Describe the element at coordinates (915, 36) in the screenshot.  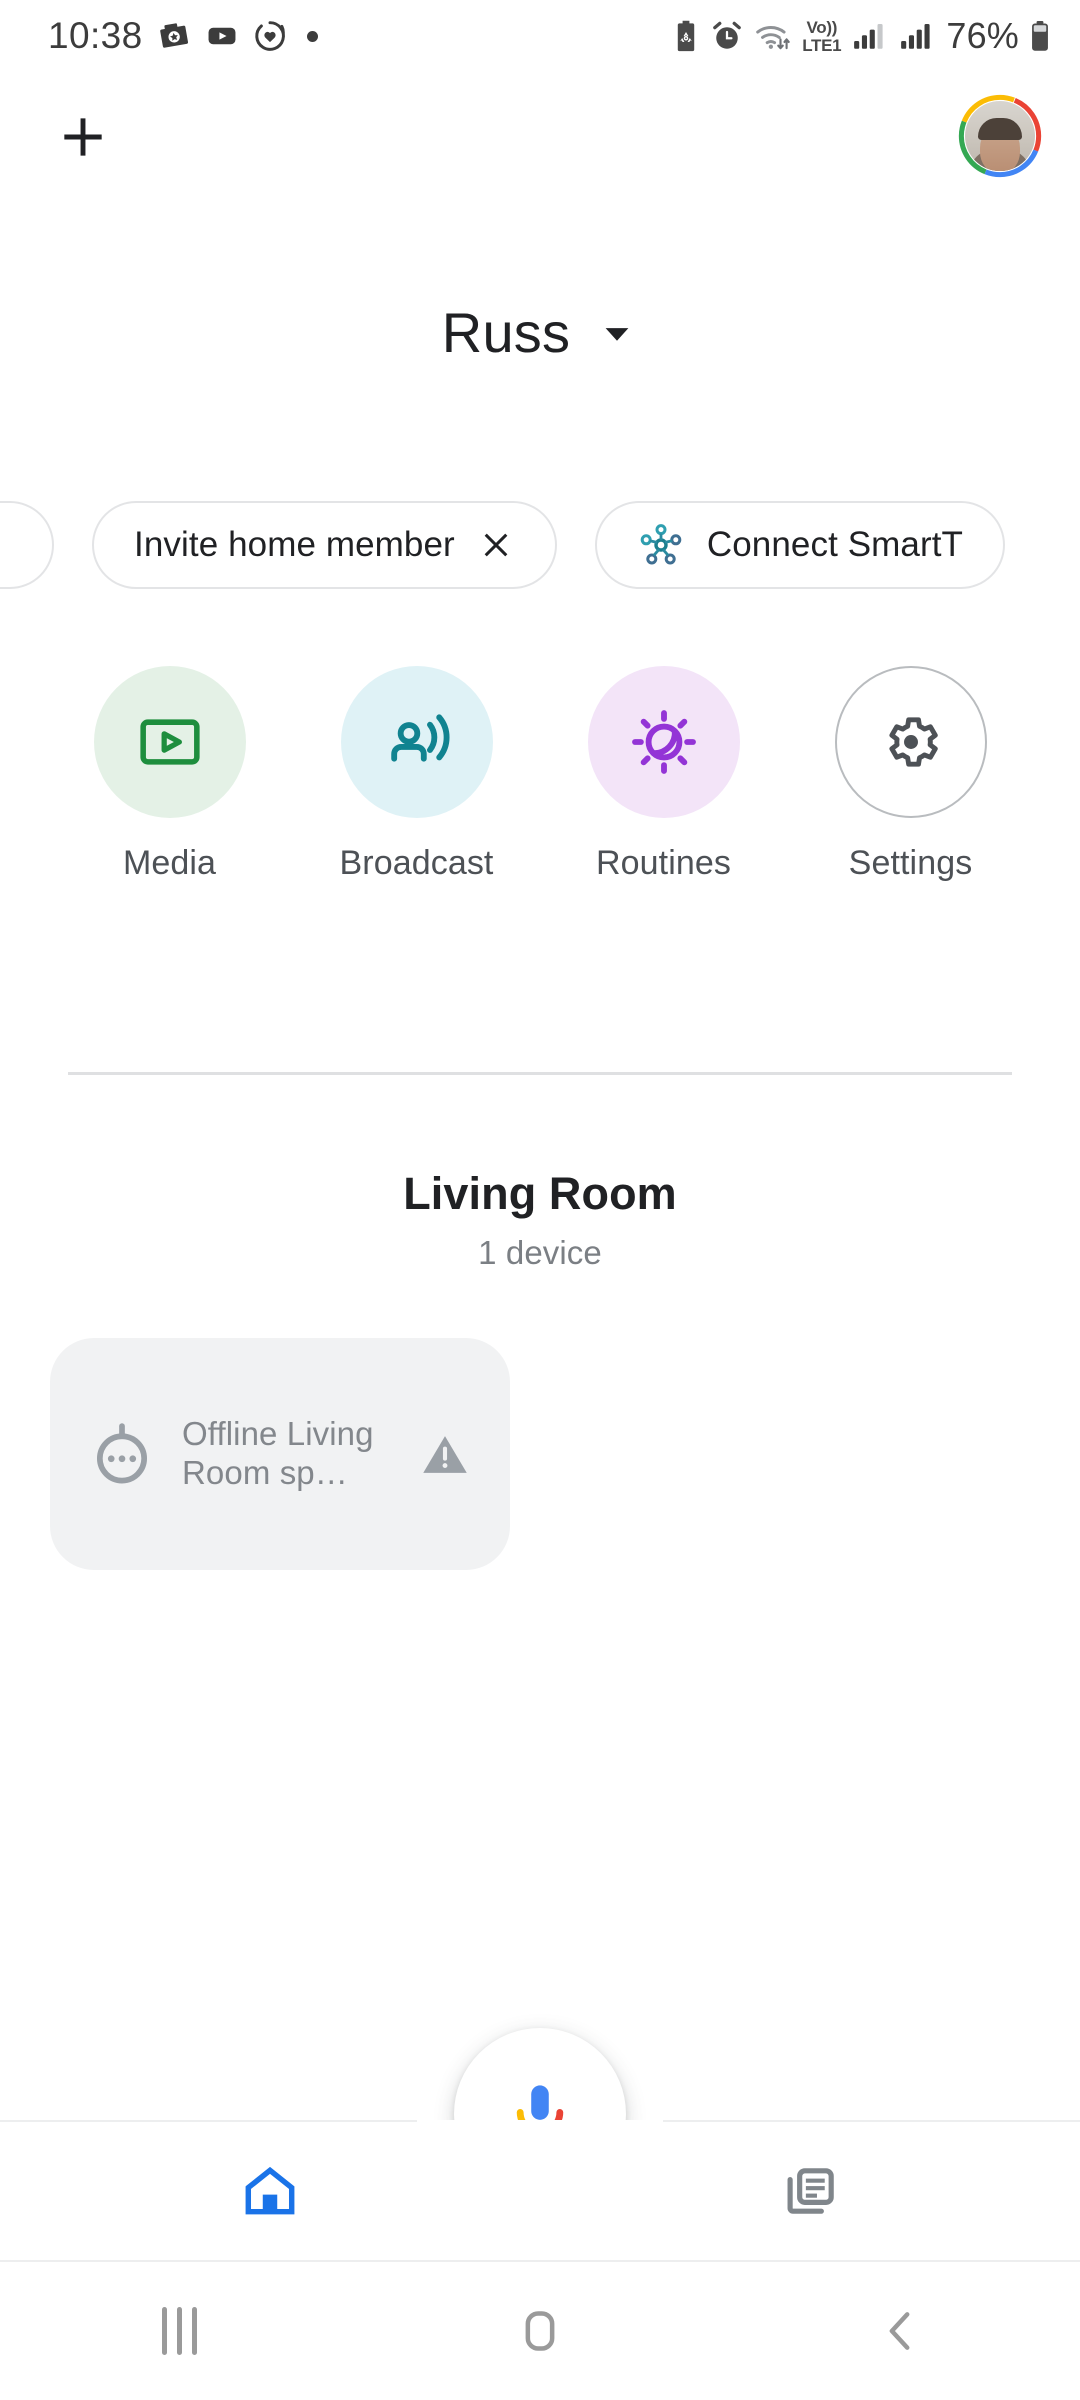
I see `signal-bars-sim2` at that location.